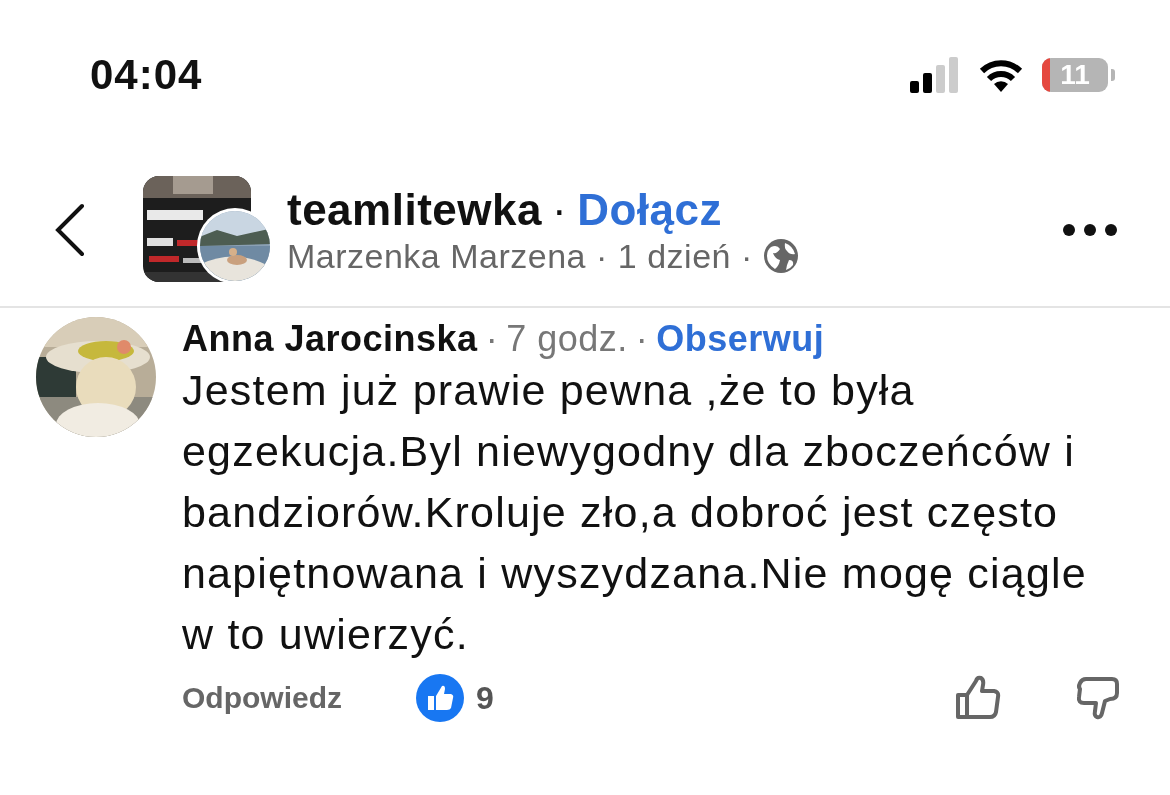 This screenshot has height=795, width=1170. I want to click on like-count: 9, so click(485, 698).